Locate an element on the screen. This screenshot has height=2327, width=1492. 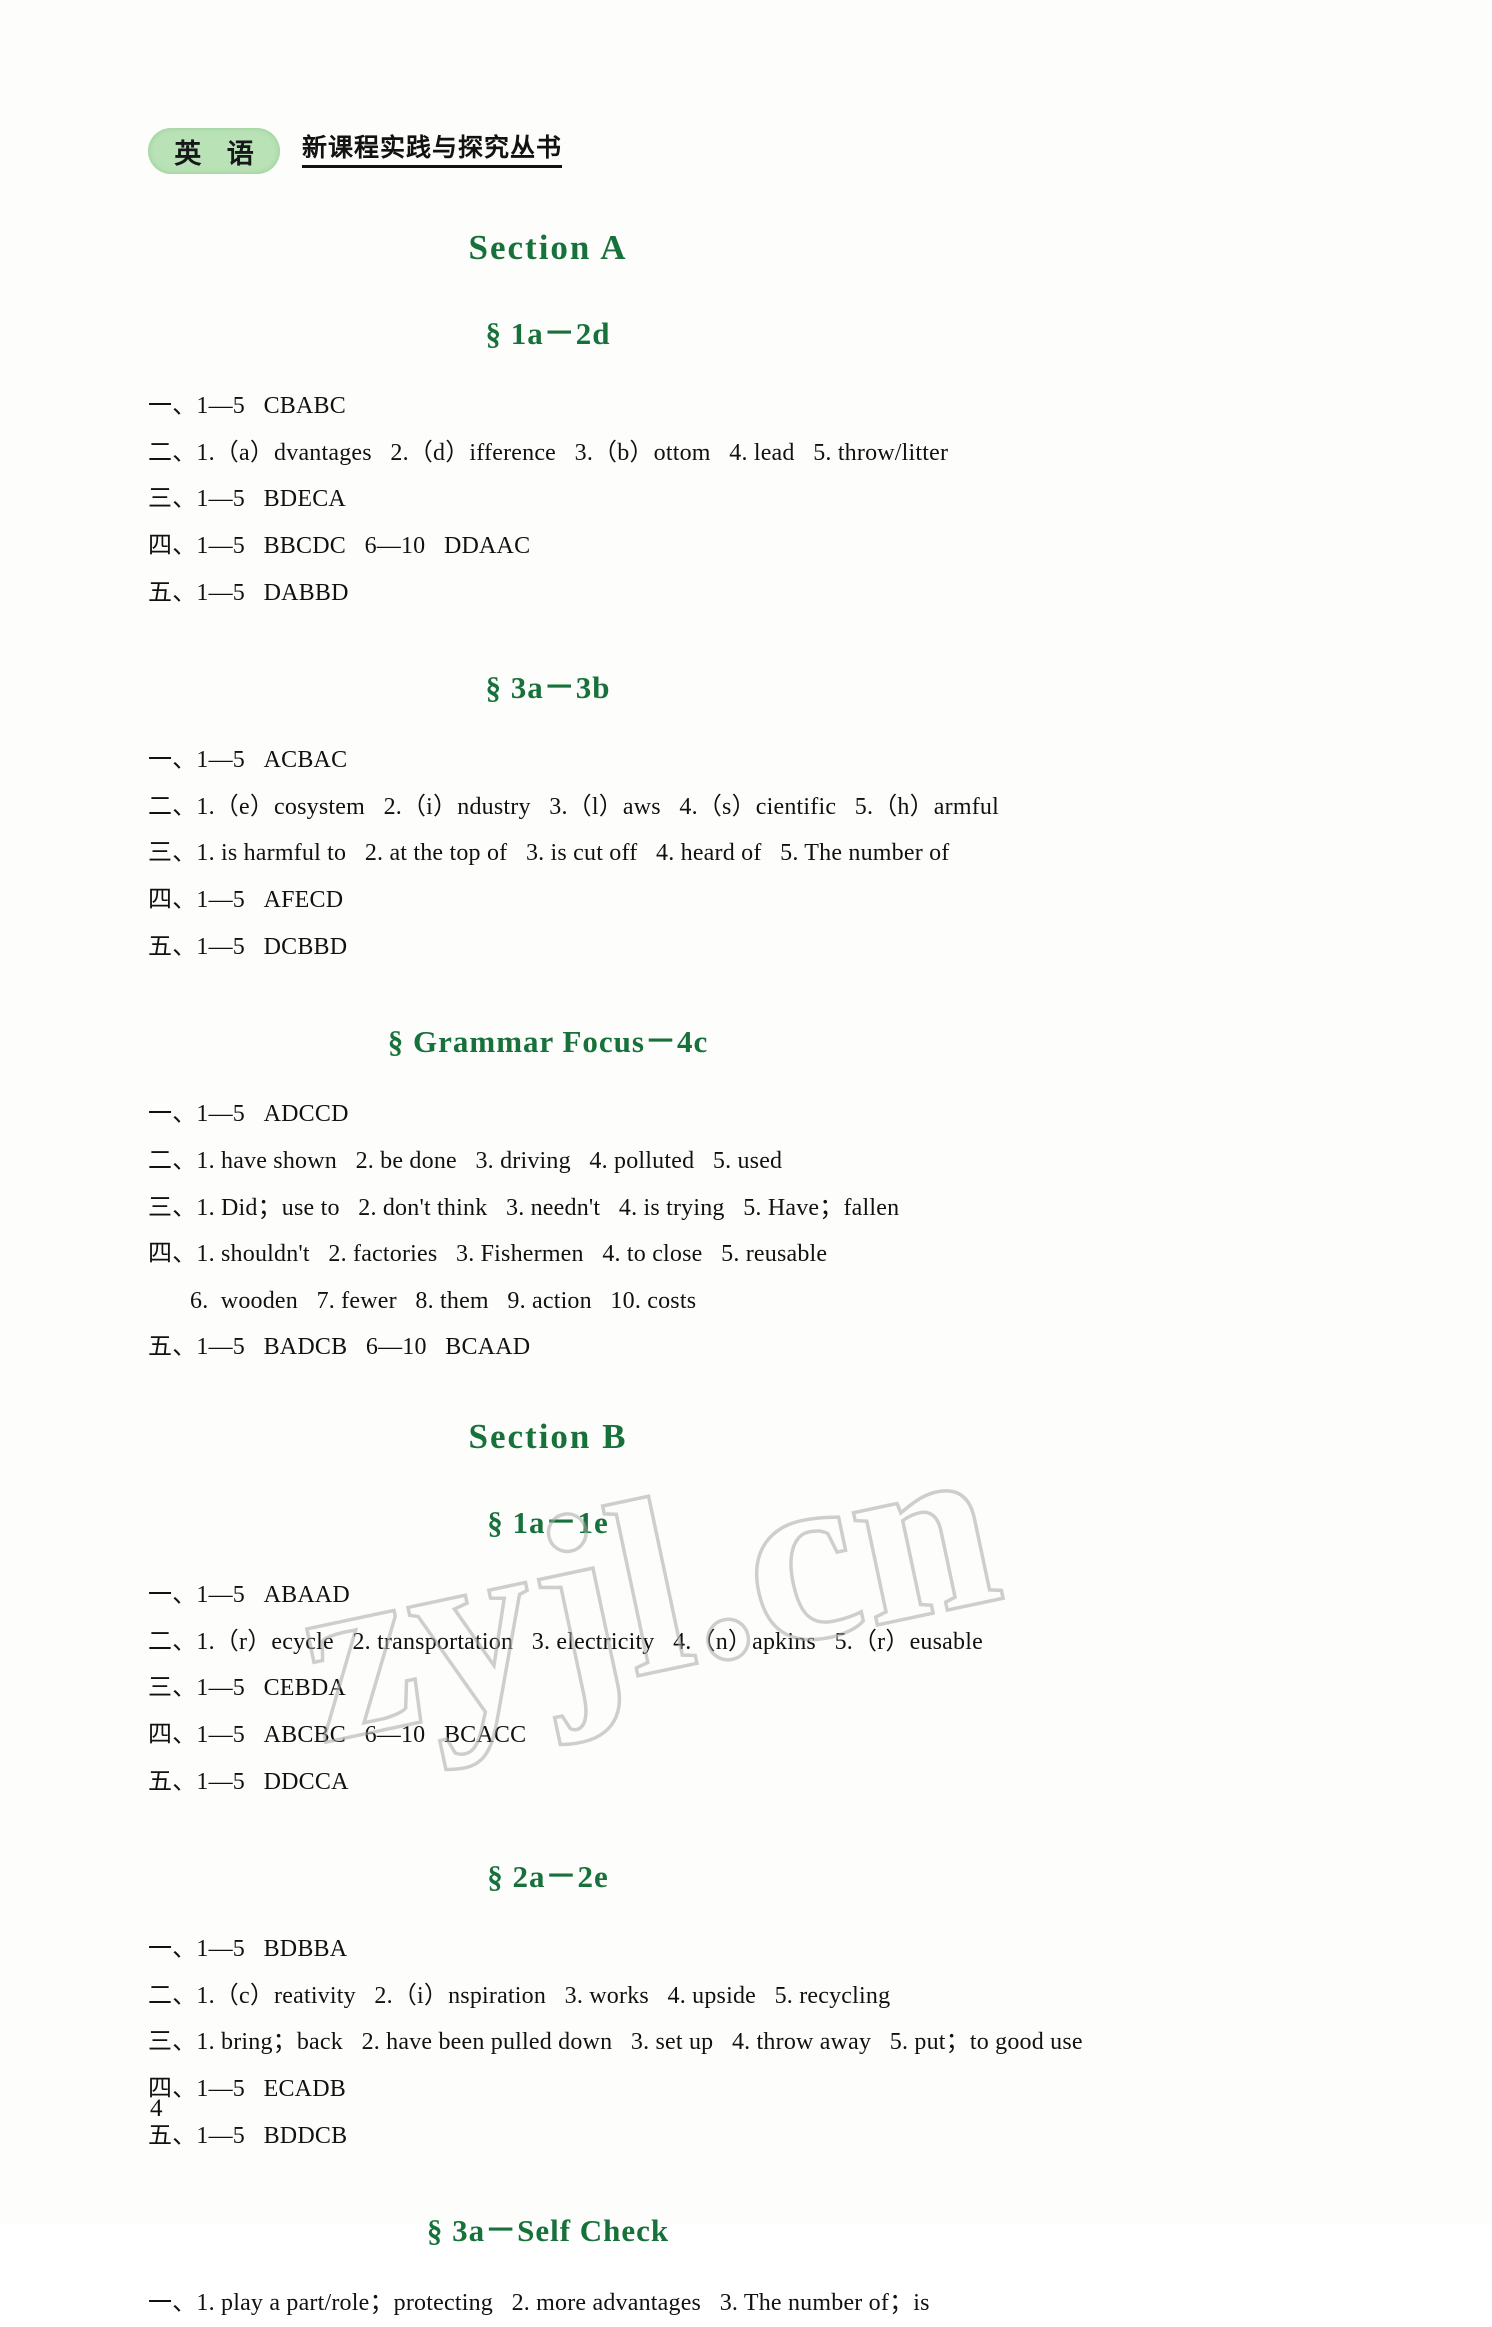
subject-badge: 英 语 is located at coordinates (214, 151).